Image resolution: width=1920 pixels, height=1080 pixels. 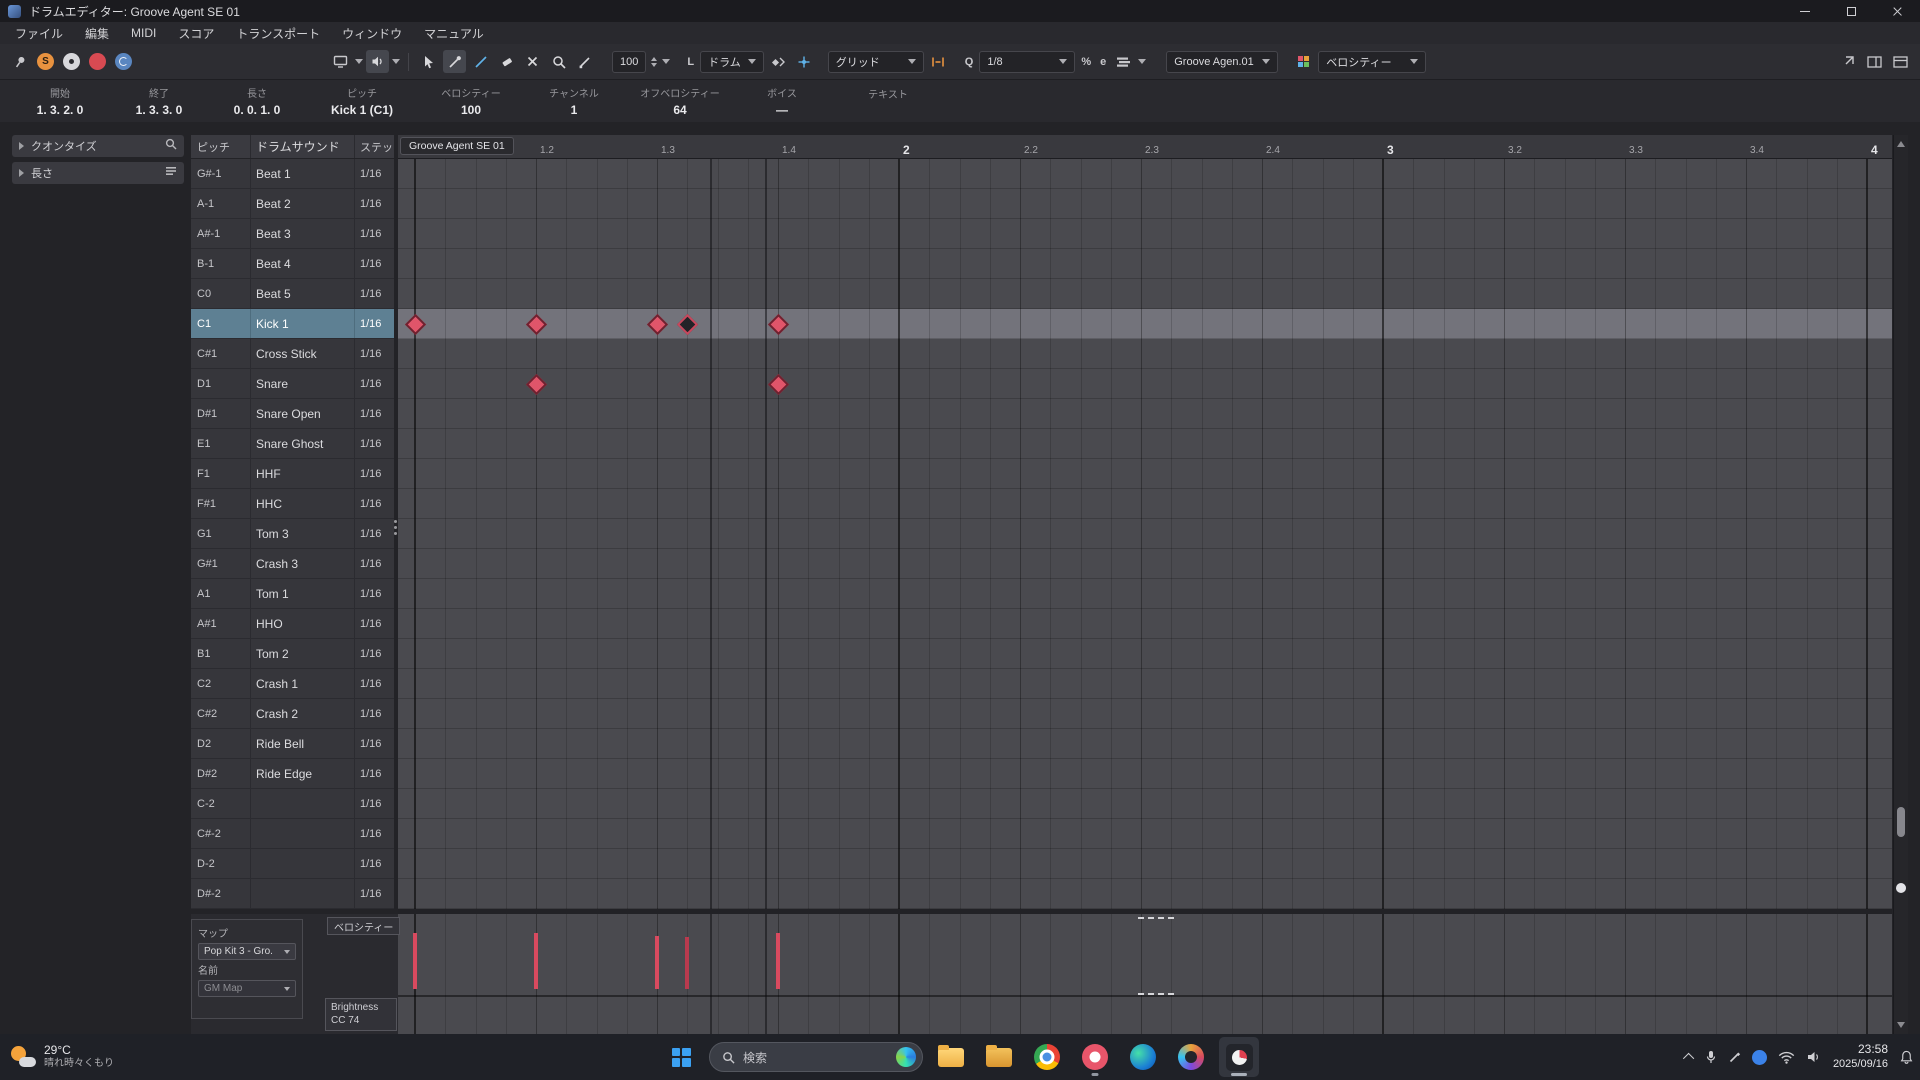 I want to click on wifi-icon, so click(x=1786, y=1057).